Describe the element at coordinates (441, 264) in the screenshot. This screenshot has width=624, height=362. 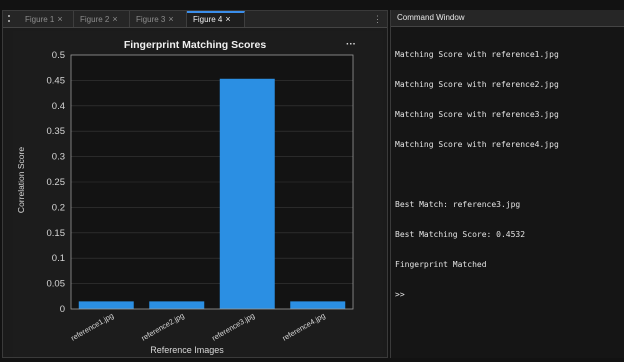
I see `output-line: Fingerprint Matched` at that location.